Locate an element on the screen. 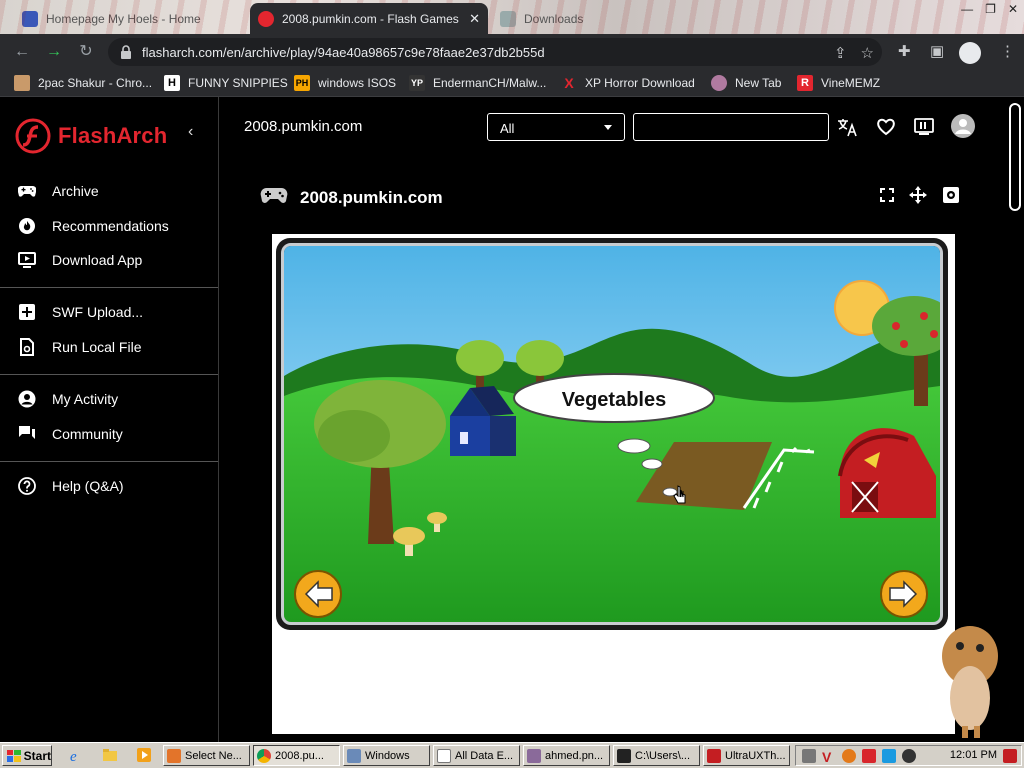 The image size is (1024, 768). svg-text: e is located at coordinates (73, 756).